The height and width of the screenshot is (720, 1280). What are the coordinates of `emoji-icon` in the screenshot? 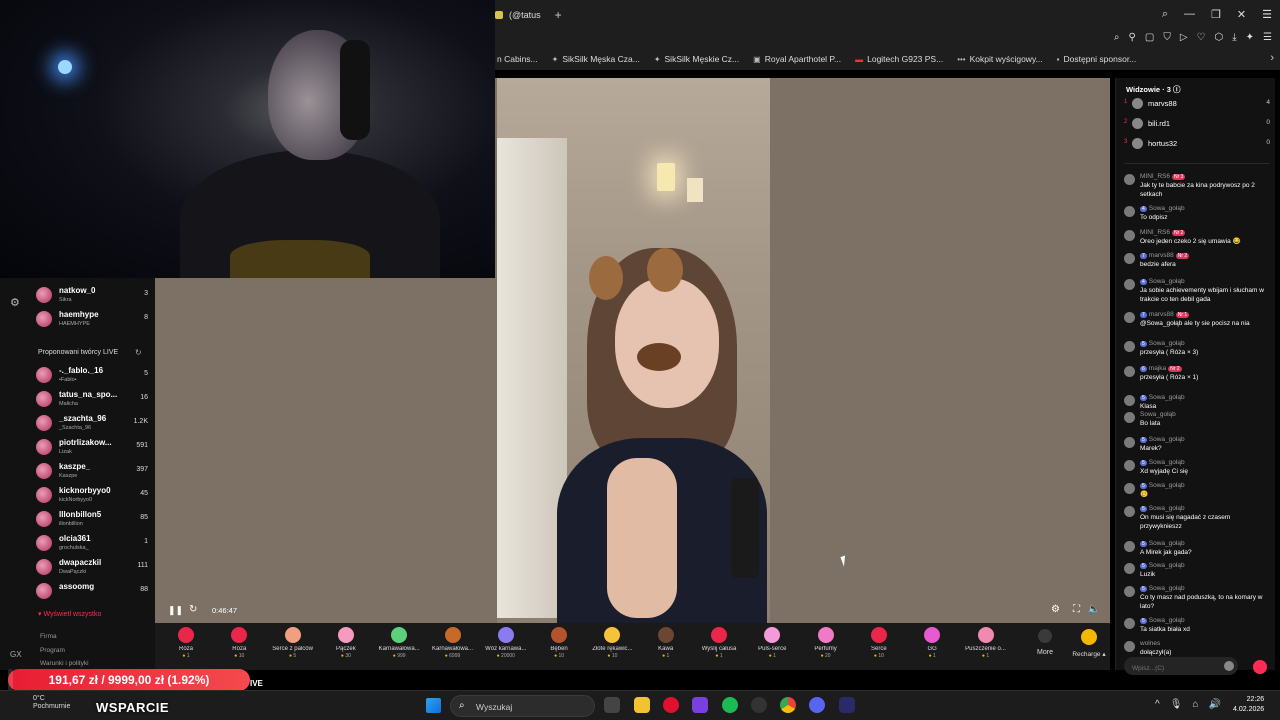 It's located at (1229, 666).